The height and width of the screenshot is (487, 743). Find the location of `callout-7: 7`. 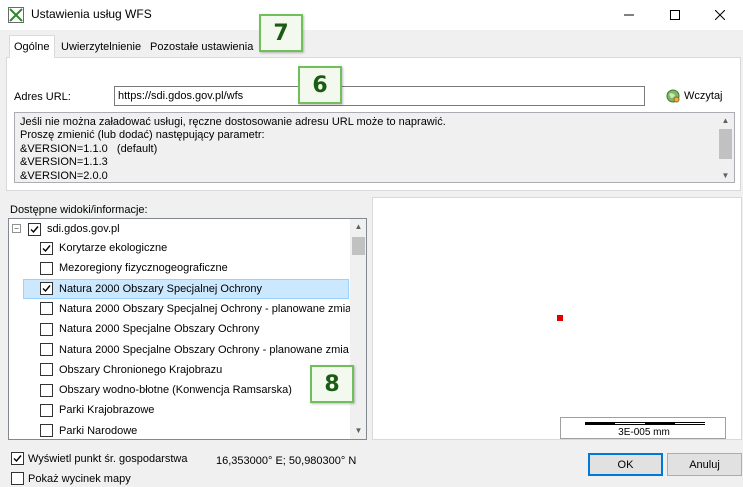

callout-7: 7 is located at coordinates (281, 33).